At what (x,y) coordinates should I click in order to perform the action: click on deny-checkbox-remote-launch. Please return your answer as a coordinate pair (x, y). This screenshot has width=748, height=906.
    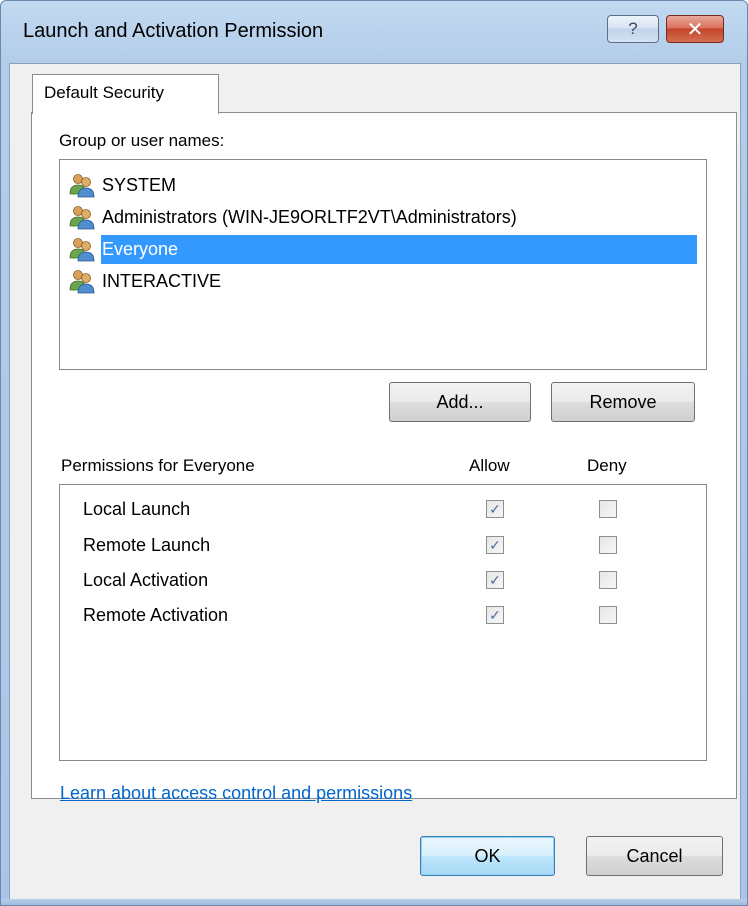
    Looking at the image, I should click on (608, 545).